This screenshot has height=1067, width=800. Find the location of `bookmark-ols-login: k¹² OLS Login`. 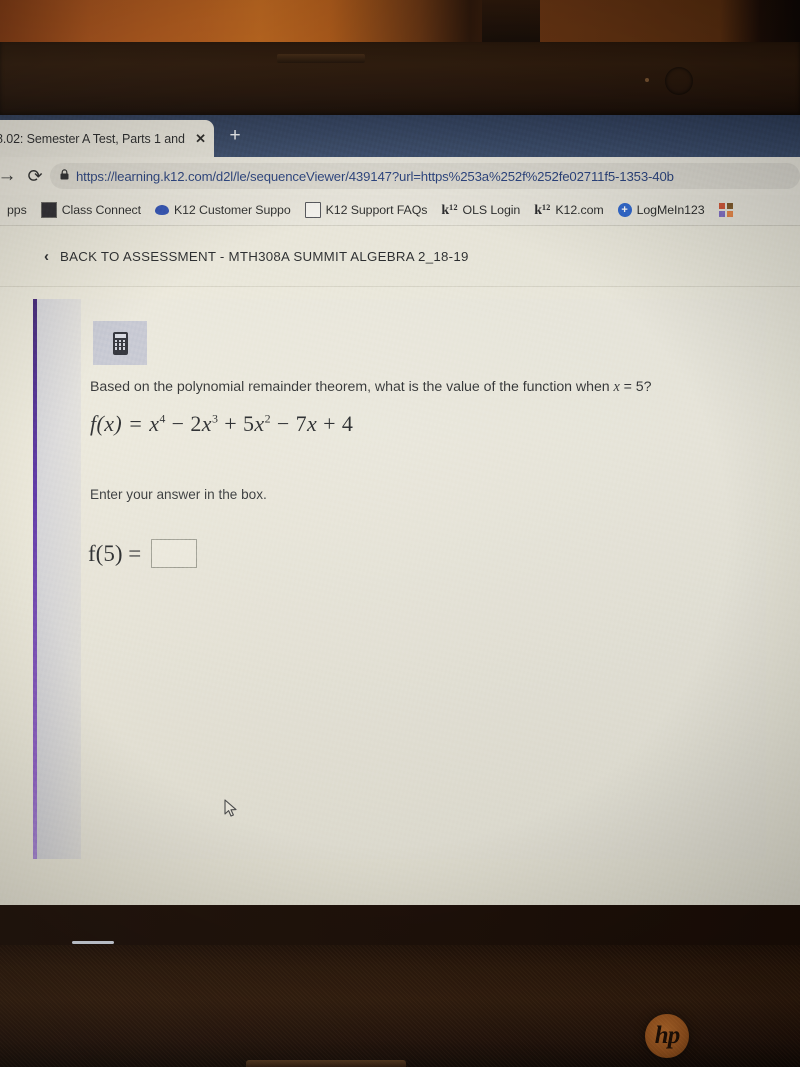

bookmark-ols-login: k¹² OLS Login is located at coordinates (480, 210).